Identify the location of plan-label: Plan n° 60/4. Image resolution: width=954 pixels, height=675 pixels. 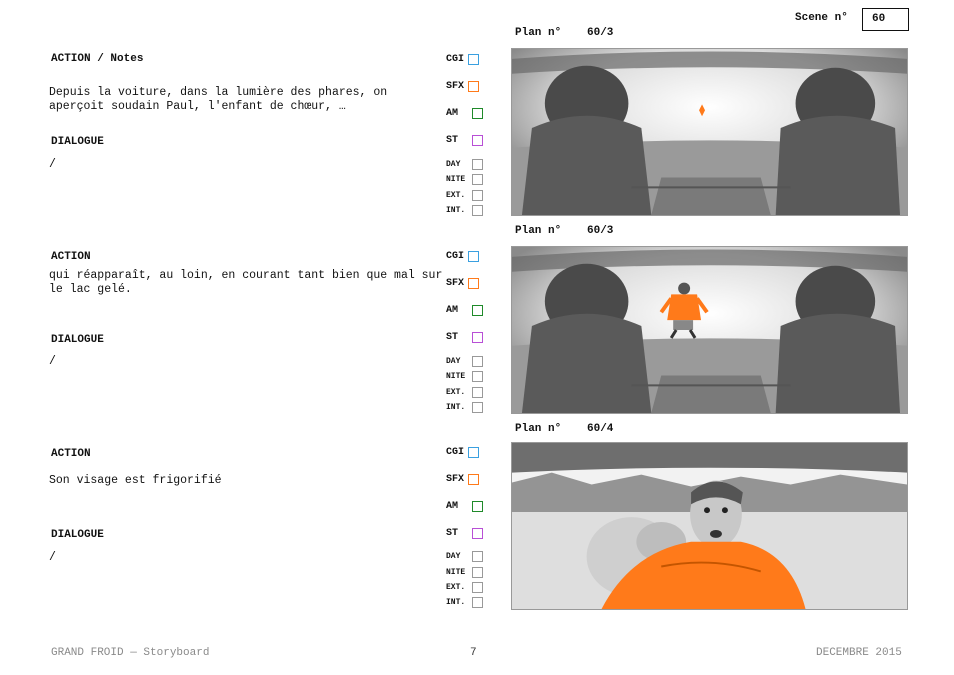
(564, 429).